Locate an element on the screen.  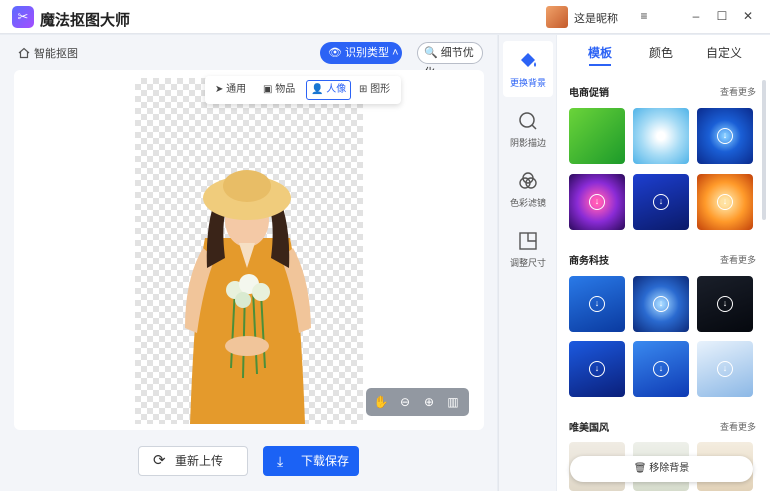
type-option-portrait: 👤 人像 is located at coordinates (329, 90).